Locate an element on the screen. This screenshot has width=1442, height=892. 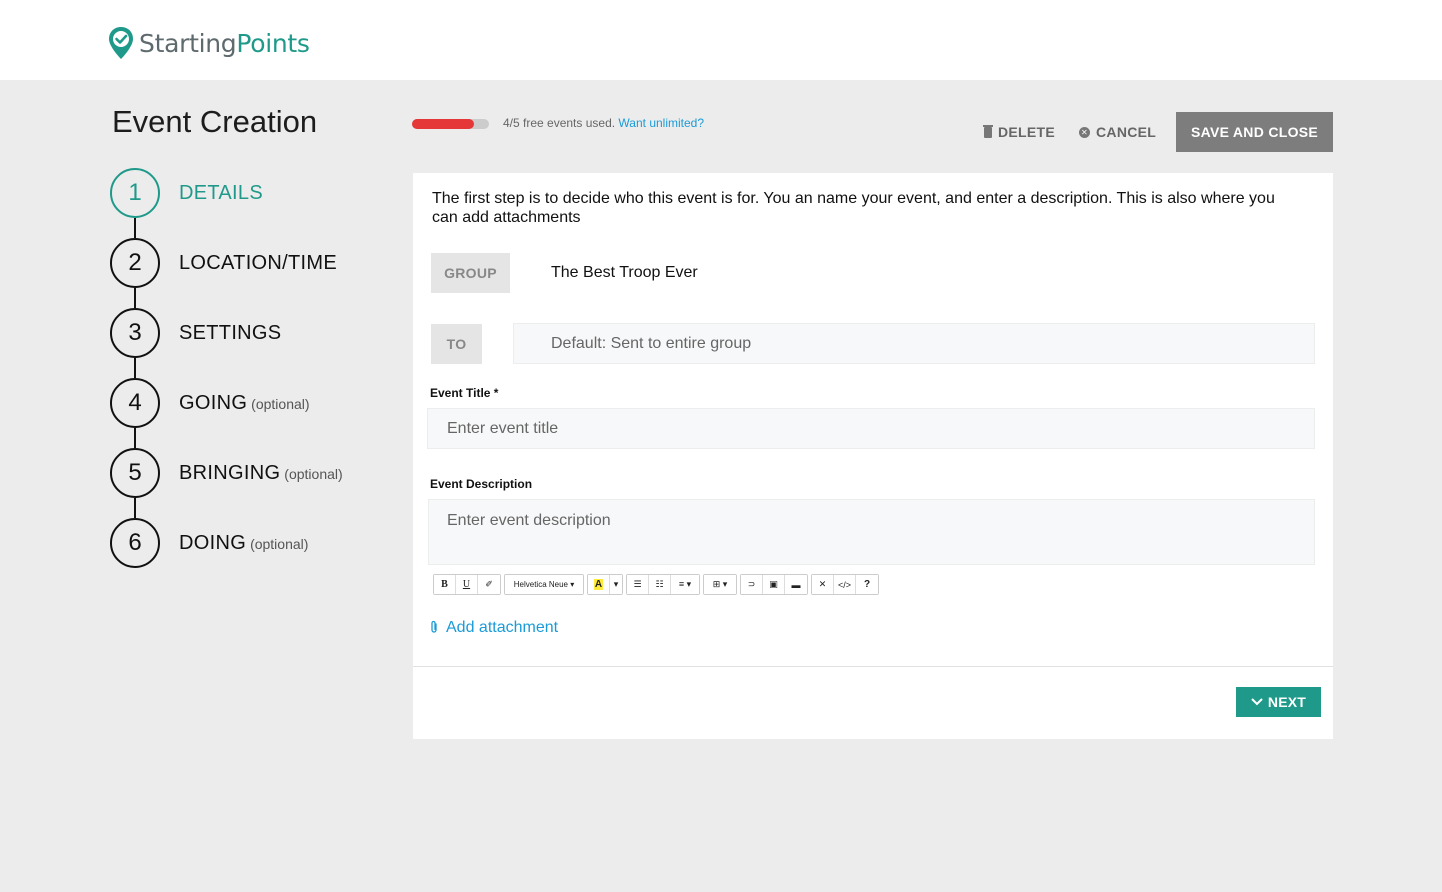
step-label: GOING (optional) is located at coordinates (244, 402).